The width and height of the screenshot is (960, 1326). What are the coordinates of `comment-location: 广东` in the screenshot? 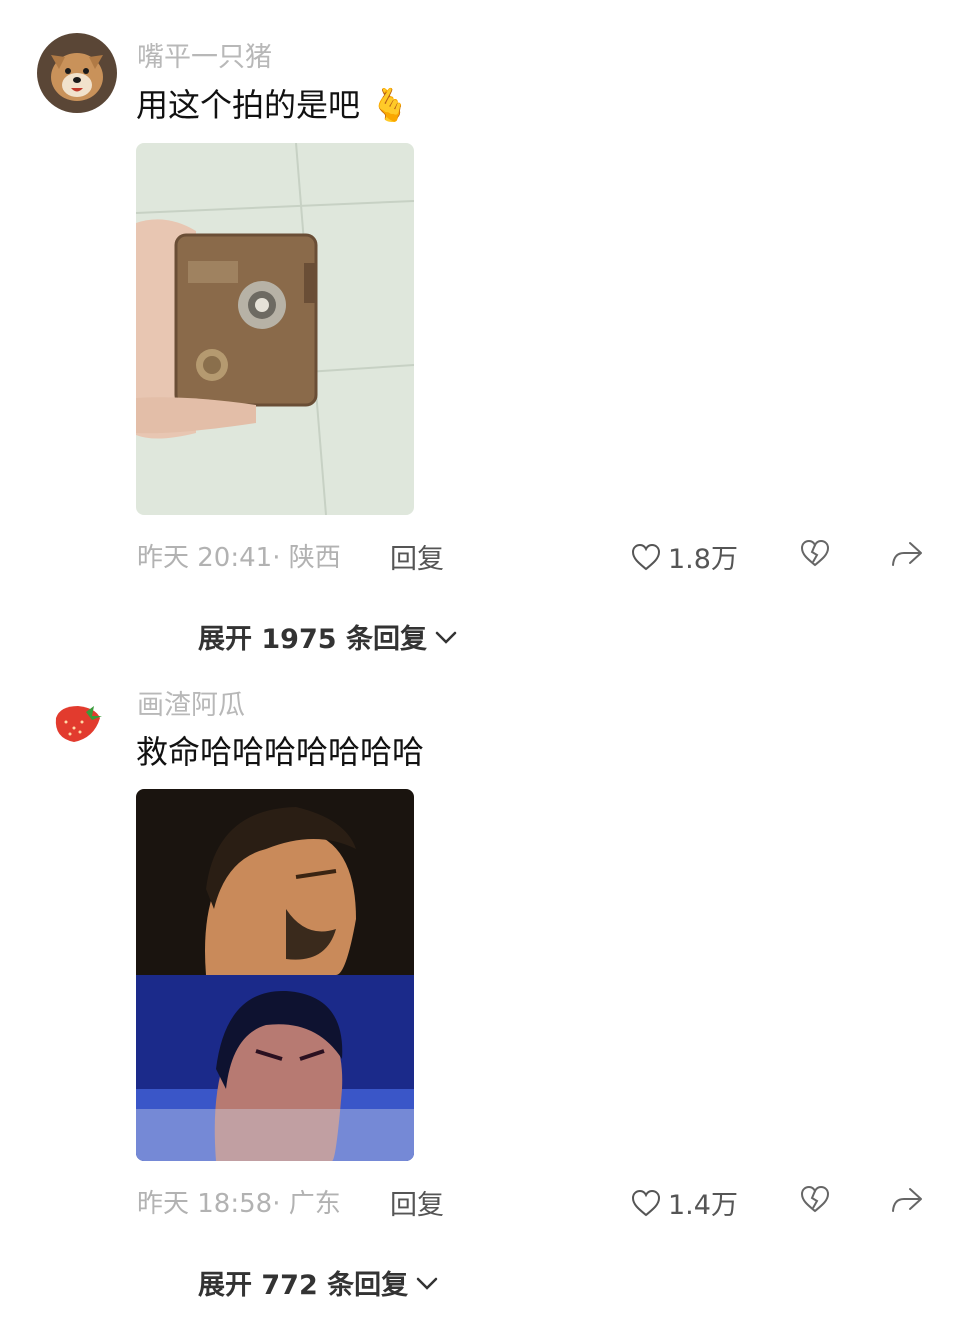 It's located at (314, 1204).